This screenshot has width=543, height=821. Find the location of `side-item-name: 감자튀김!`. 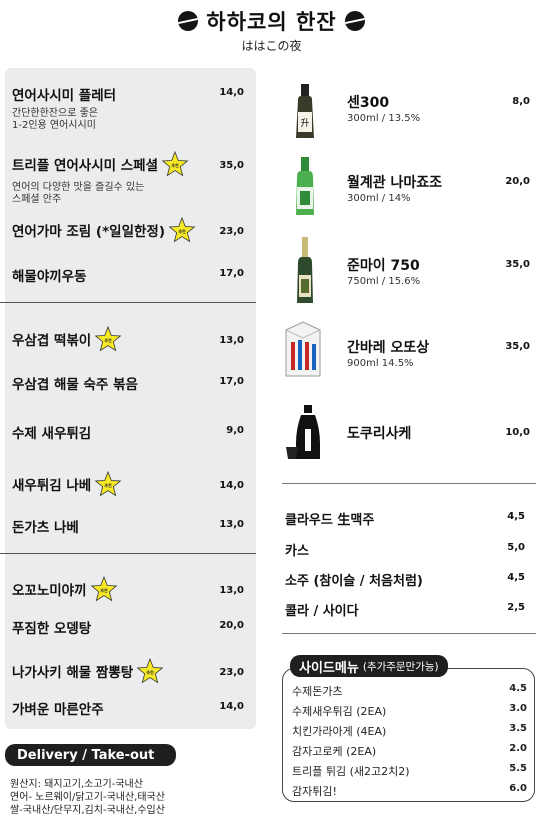

side-item-name: 감자튀김! is located at coordinates (314, 791).